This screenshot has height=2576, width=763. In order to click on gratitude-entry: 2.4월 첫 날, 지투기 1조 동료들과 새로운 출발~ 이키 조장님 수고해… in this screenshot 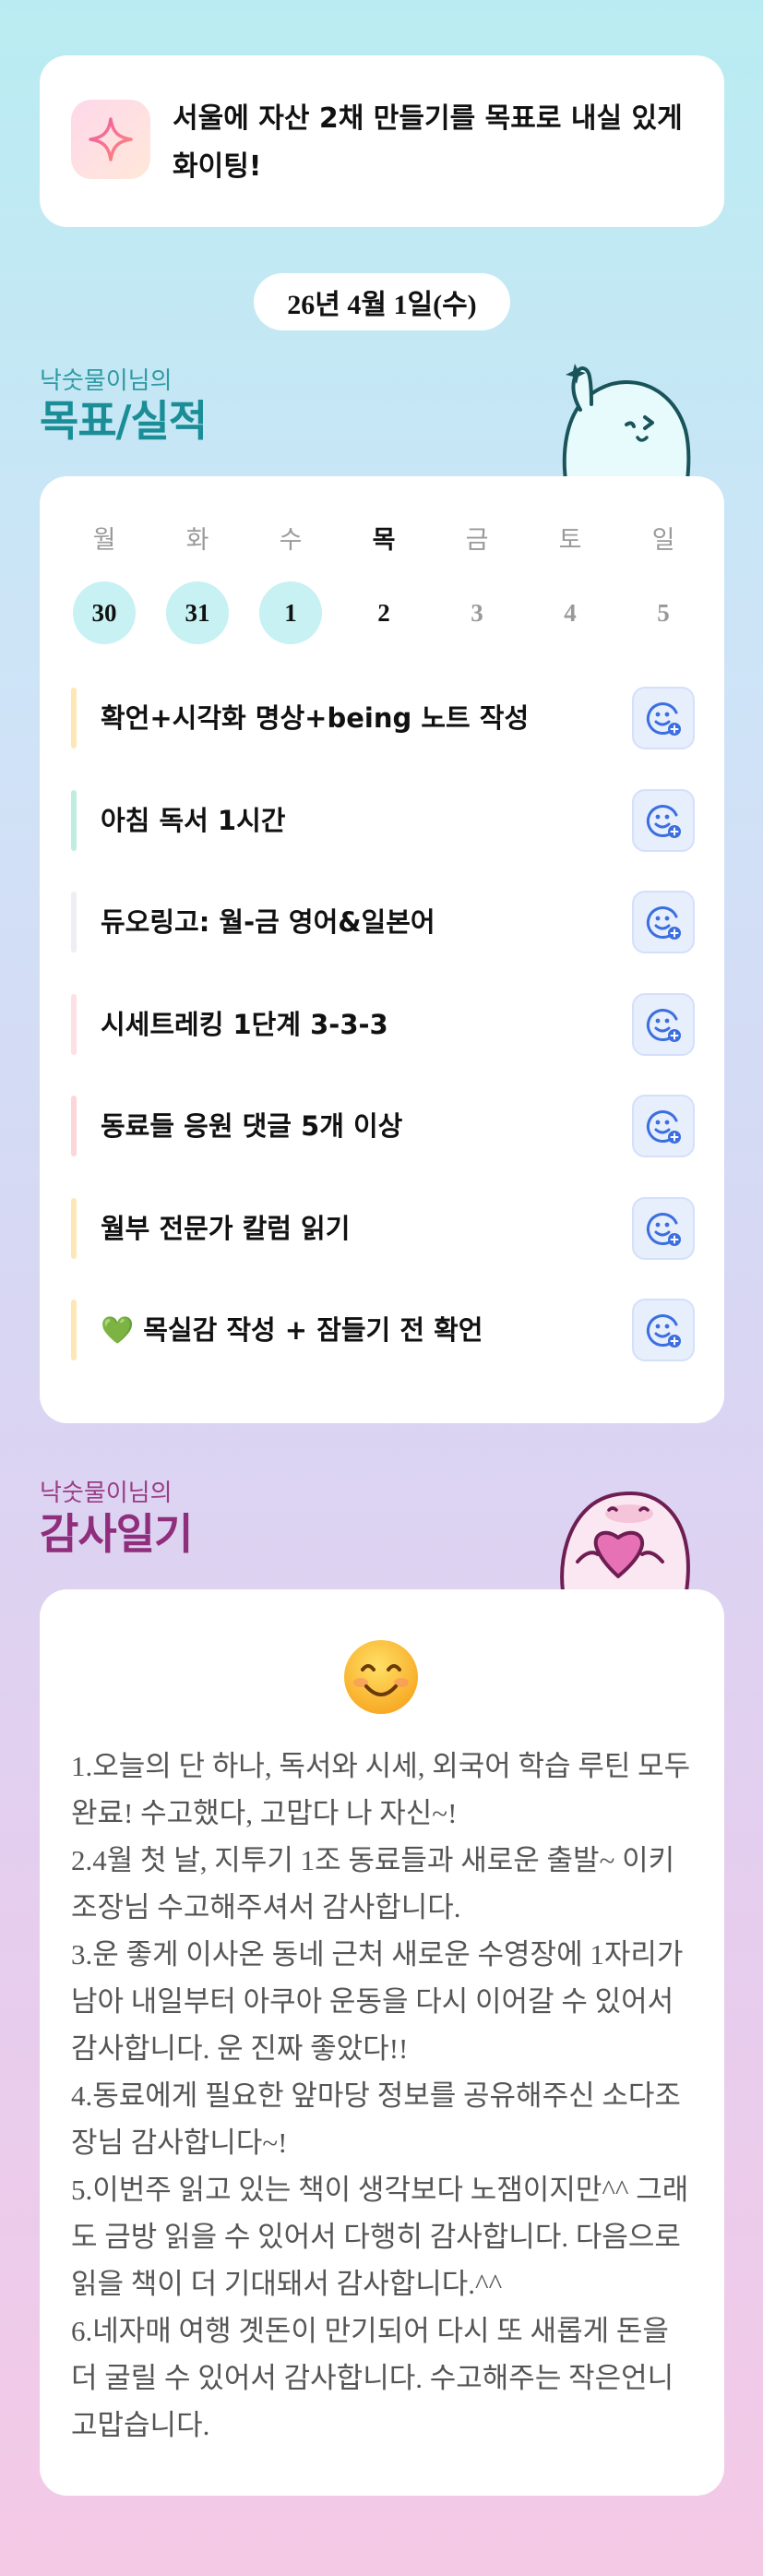, I will do `click(373, 1884)`.